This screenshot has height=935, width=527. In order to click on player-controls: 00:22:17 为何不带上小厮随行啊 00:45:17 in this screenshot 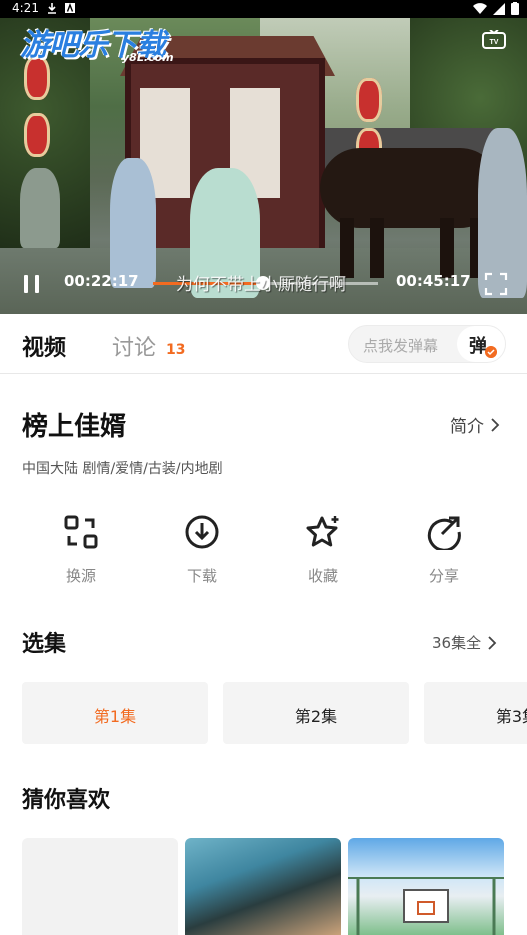, I will do `click(263, 291)`.